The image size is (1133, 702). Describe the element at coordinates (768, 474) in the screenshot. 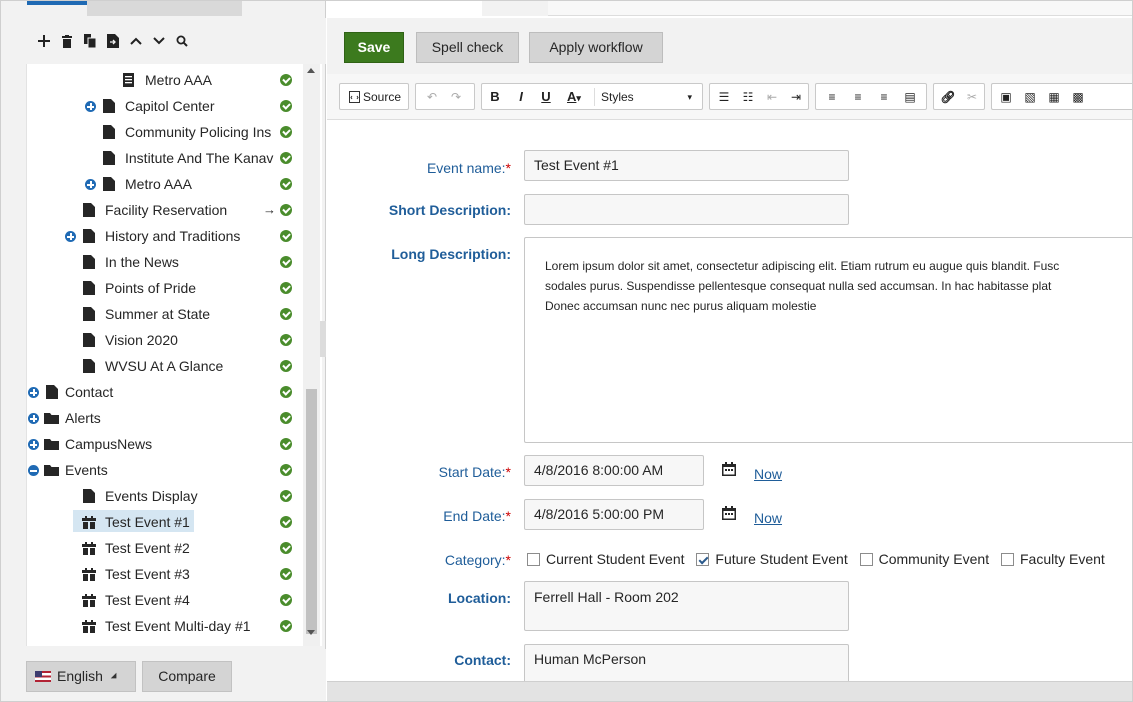

I see `start-date-now-link: Now` at that location.